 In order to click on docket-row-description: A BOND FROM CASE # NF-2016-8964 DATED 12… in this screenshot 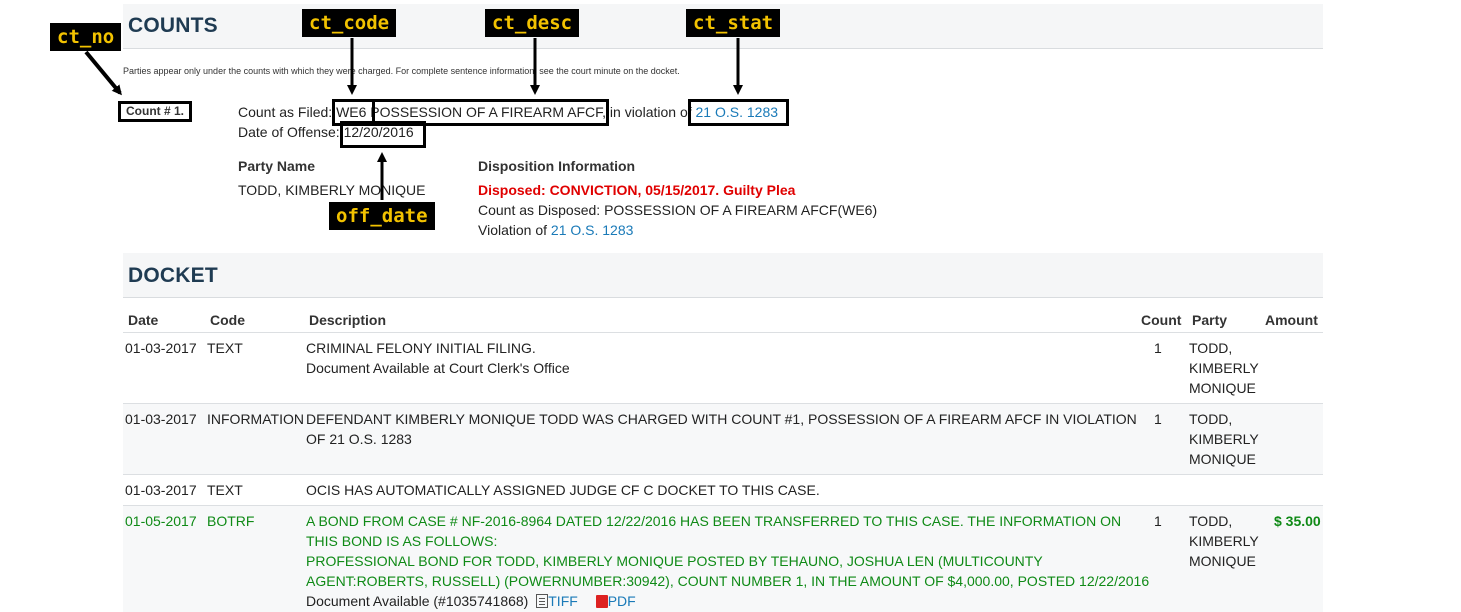, I will do `click(727, 561)`.